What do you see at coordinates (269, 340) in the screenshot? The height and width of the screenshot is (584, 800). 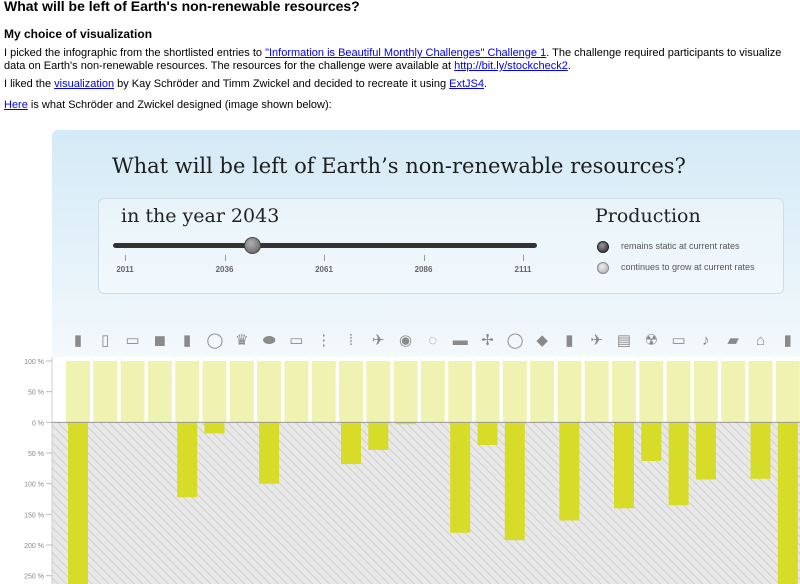 I see `pill-icon: ⬬` at bounding box center [269, 340].